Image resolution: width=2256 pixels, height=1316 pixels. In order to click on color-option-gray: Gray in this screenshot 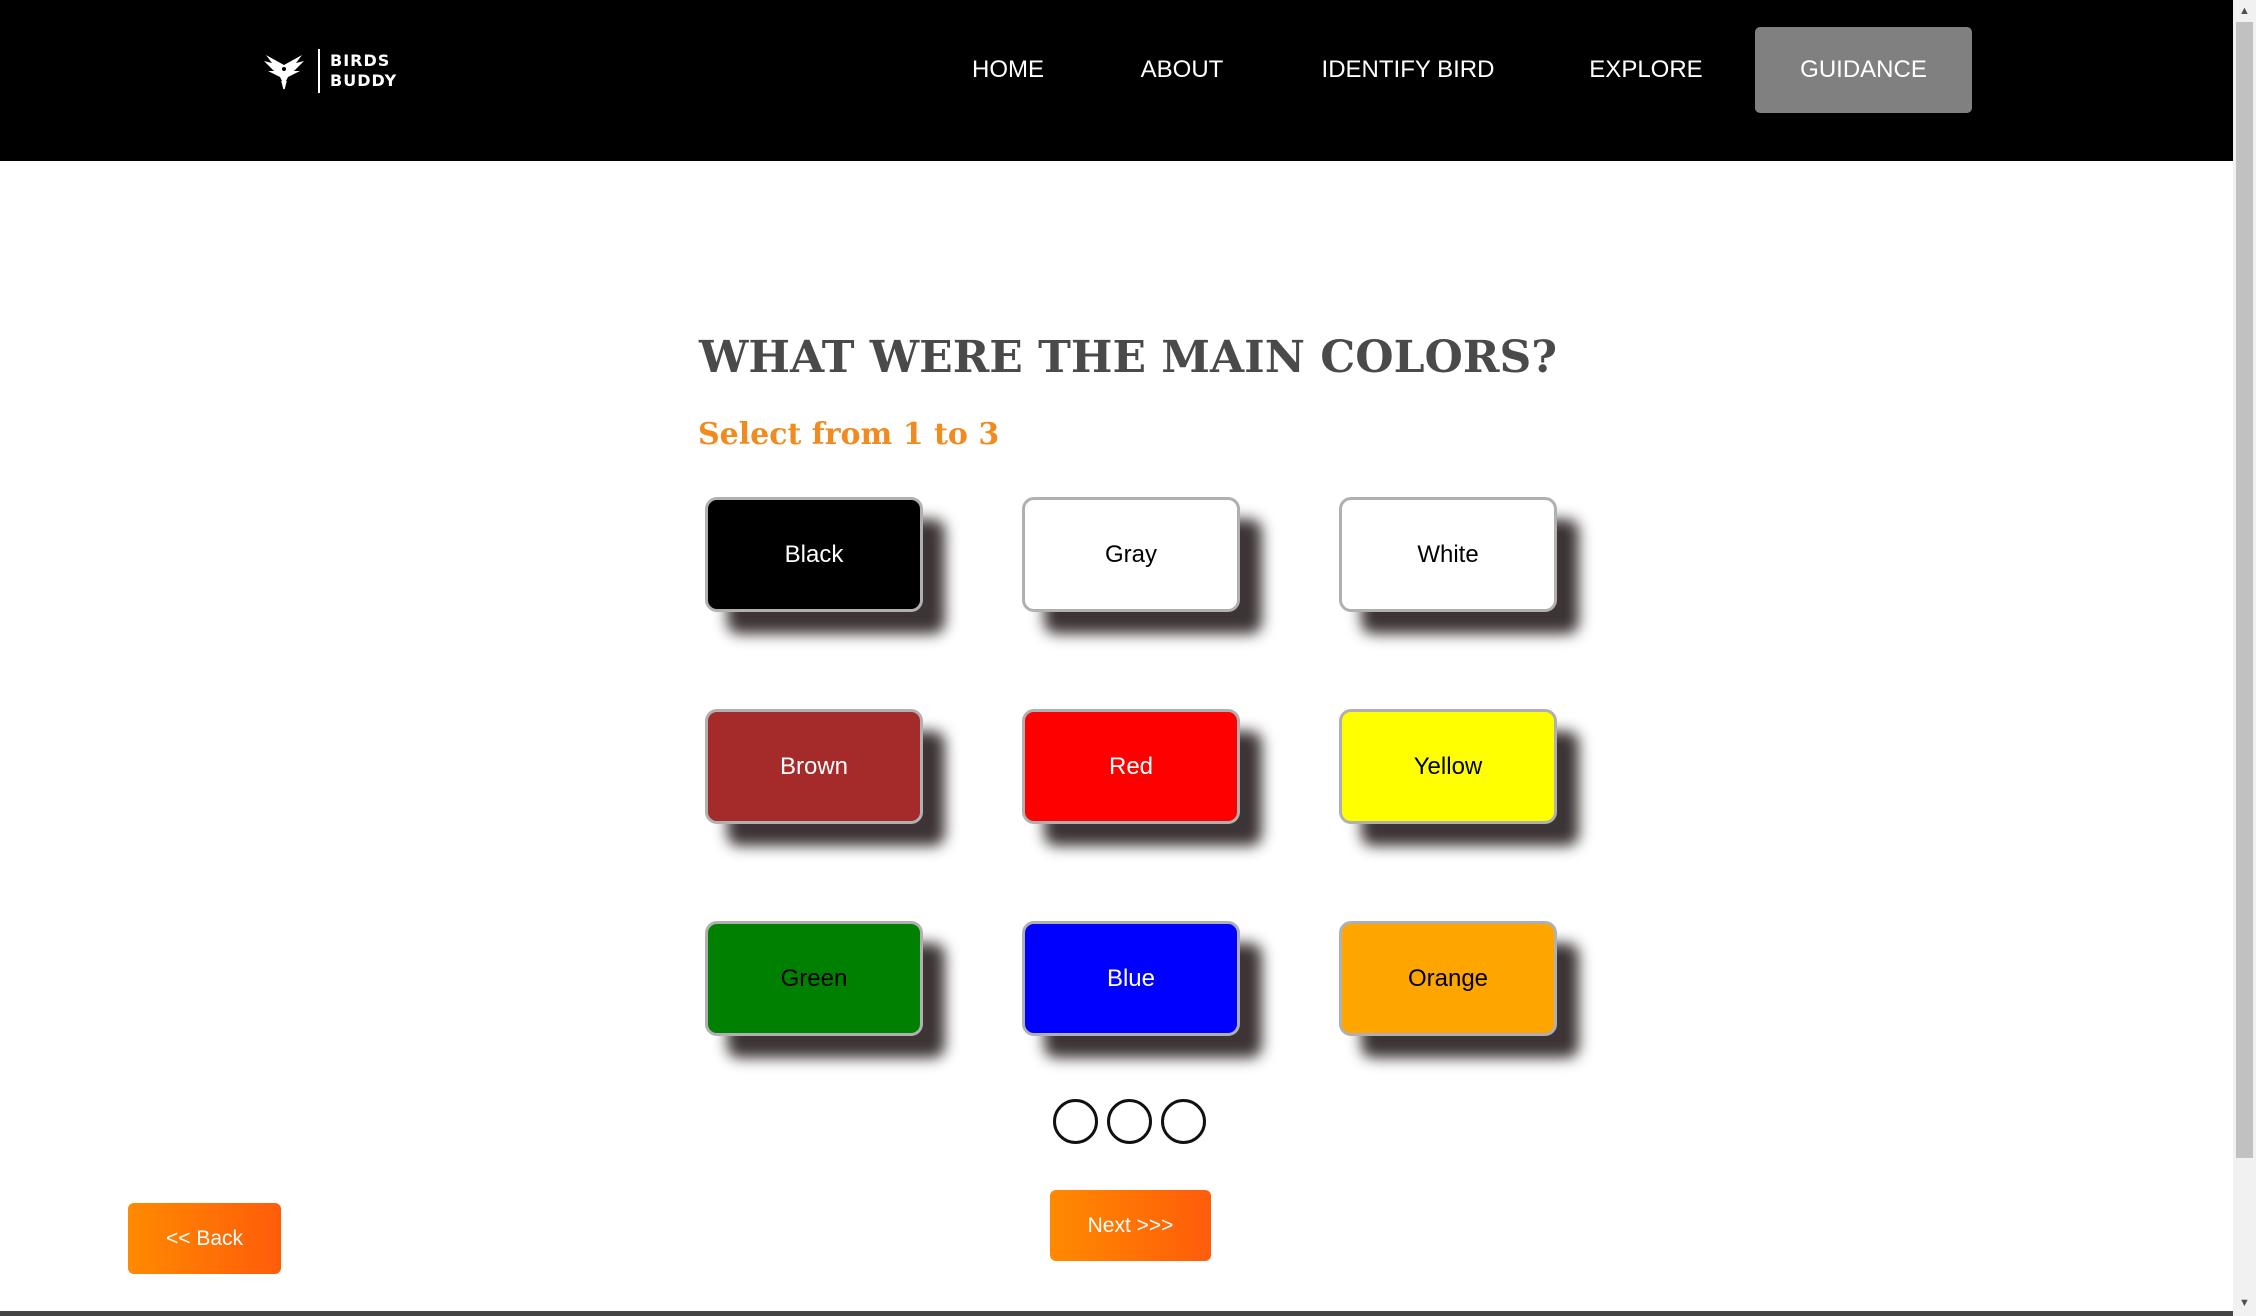, I will do `click(1131, 554)`.